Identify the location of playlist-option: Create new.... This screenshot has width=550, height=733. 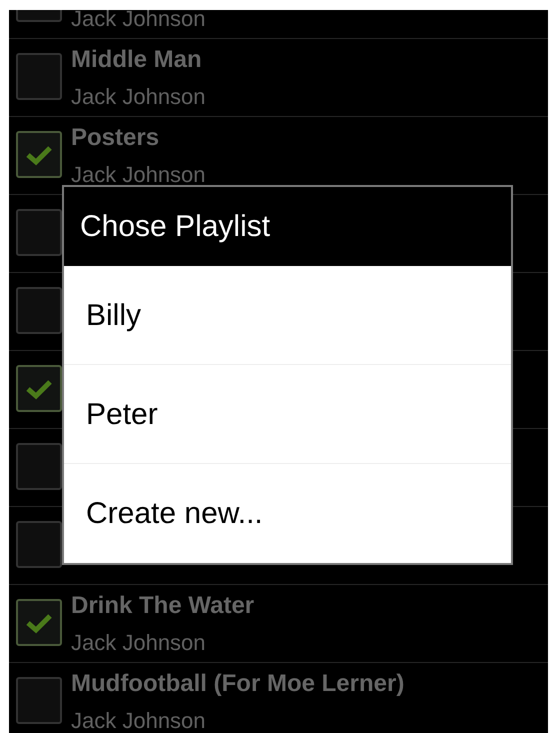
(287, 513).